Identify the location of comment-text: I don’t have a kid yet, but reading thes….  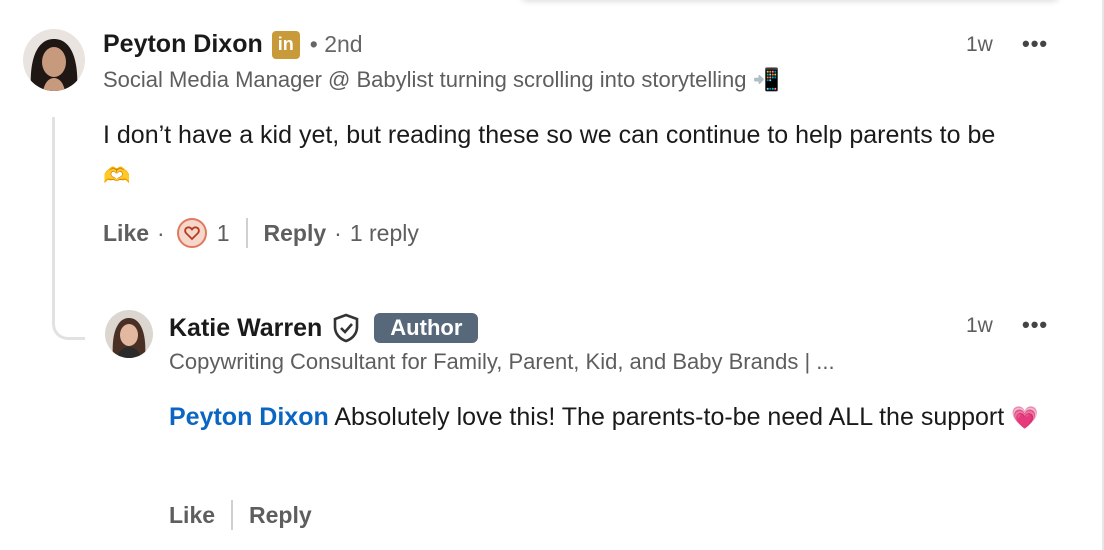
(553, 156).